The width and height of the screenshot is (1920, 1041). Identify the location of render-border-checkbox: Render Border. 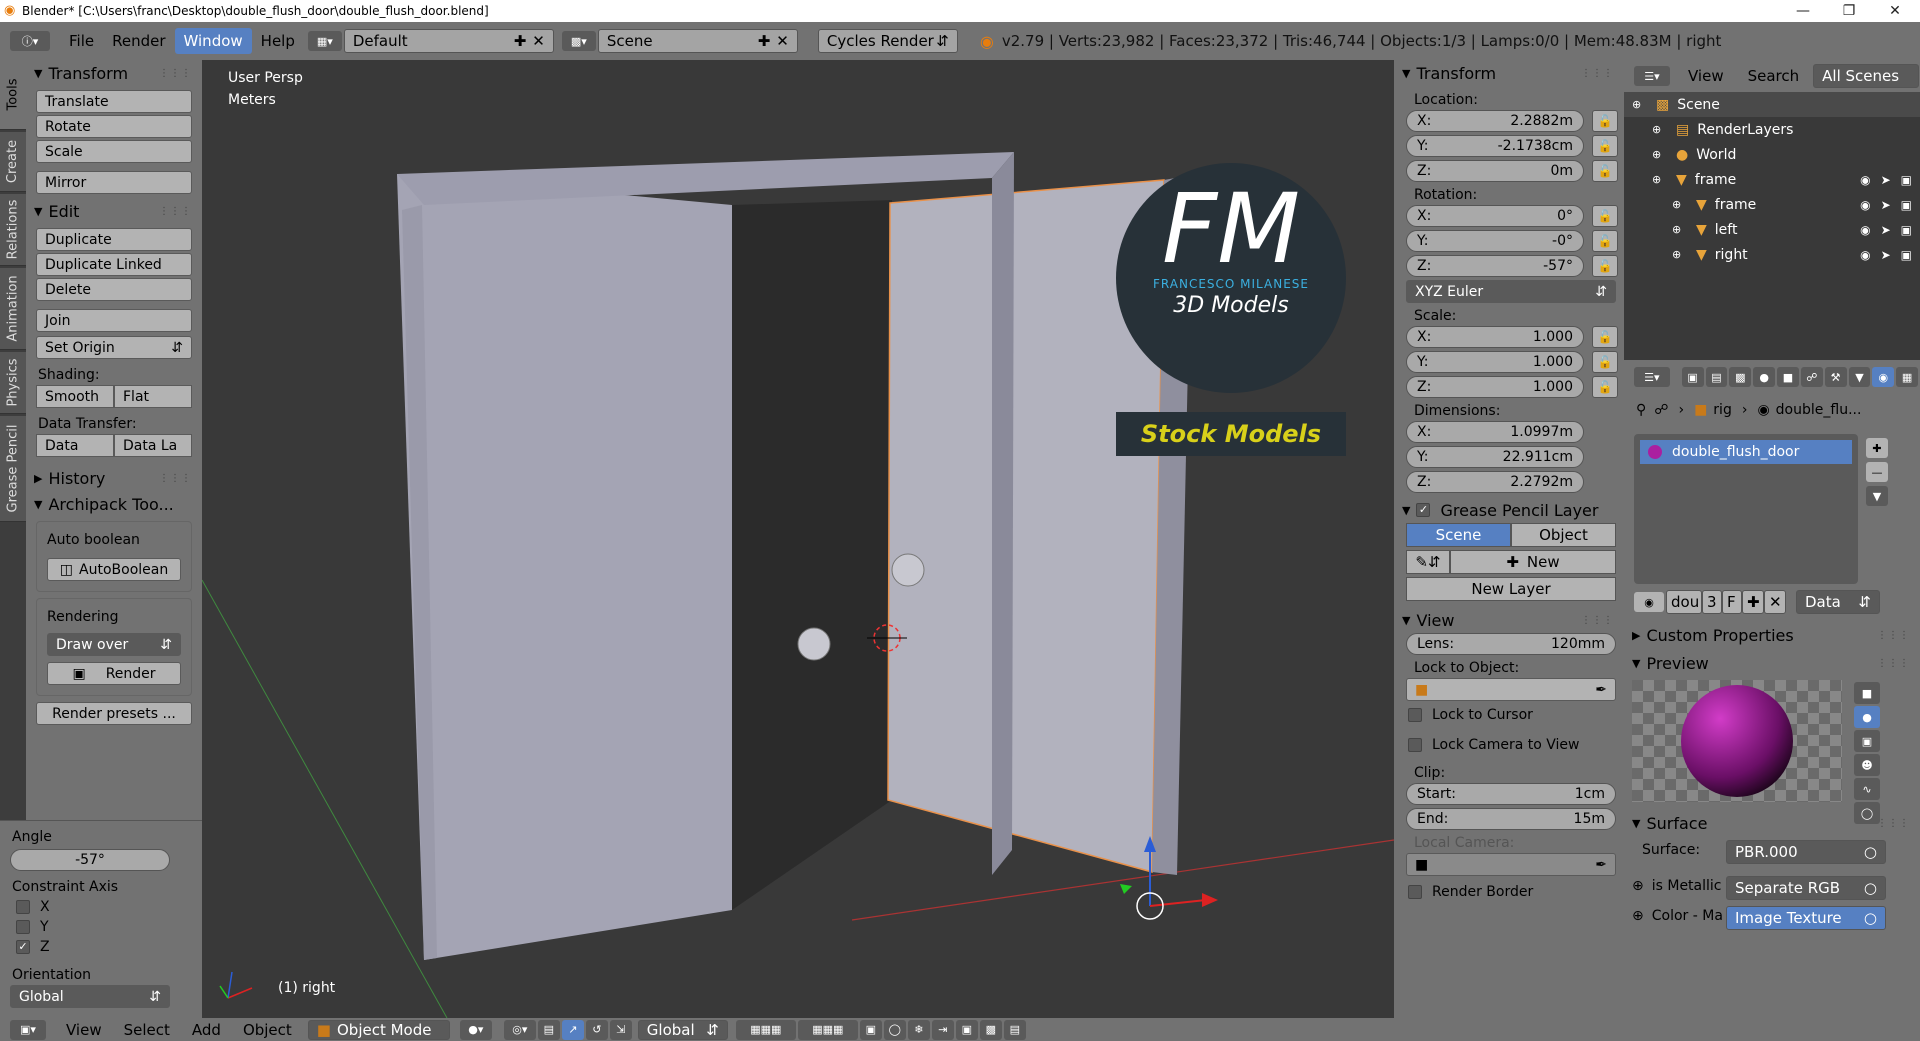
(1509, 892).